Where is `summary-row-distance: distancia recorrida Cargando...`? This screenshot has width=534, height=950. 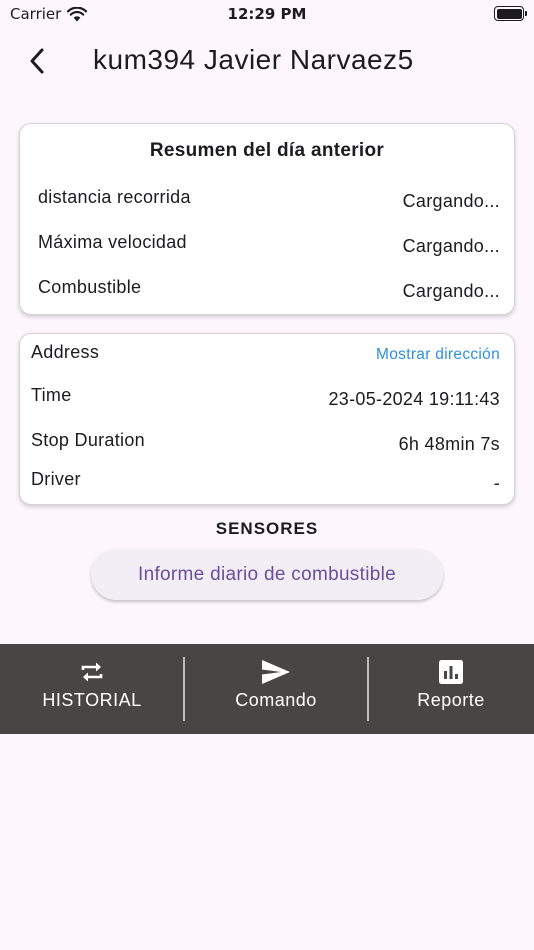
summary-row-distance: distancia recorrida Cargando... is located at coordinates (269, 200).